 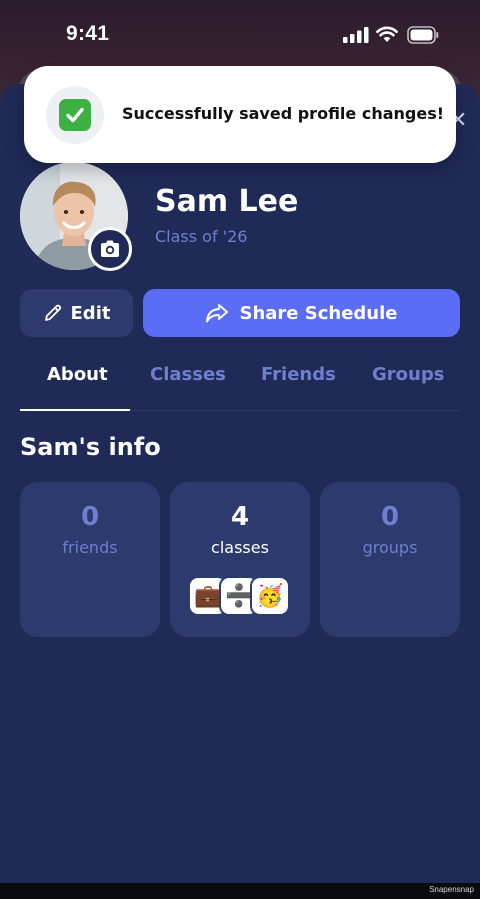 What do you see at coordinates (423, 35) in the screenshot?
I see `battery-icon` at bounding box center [423, 35].